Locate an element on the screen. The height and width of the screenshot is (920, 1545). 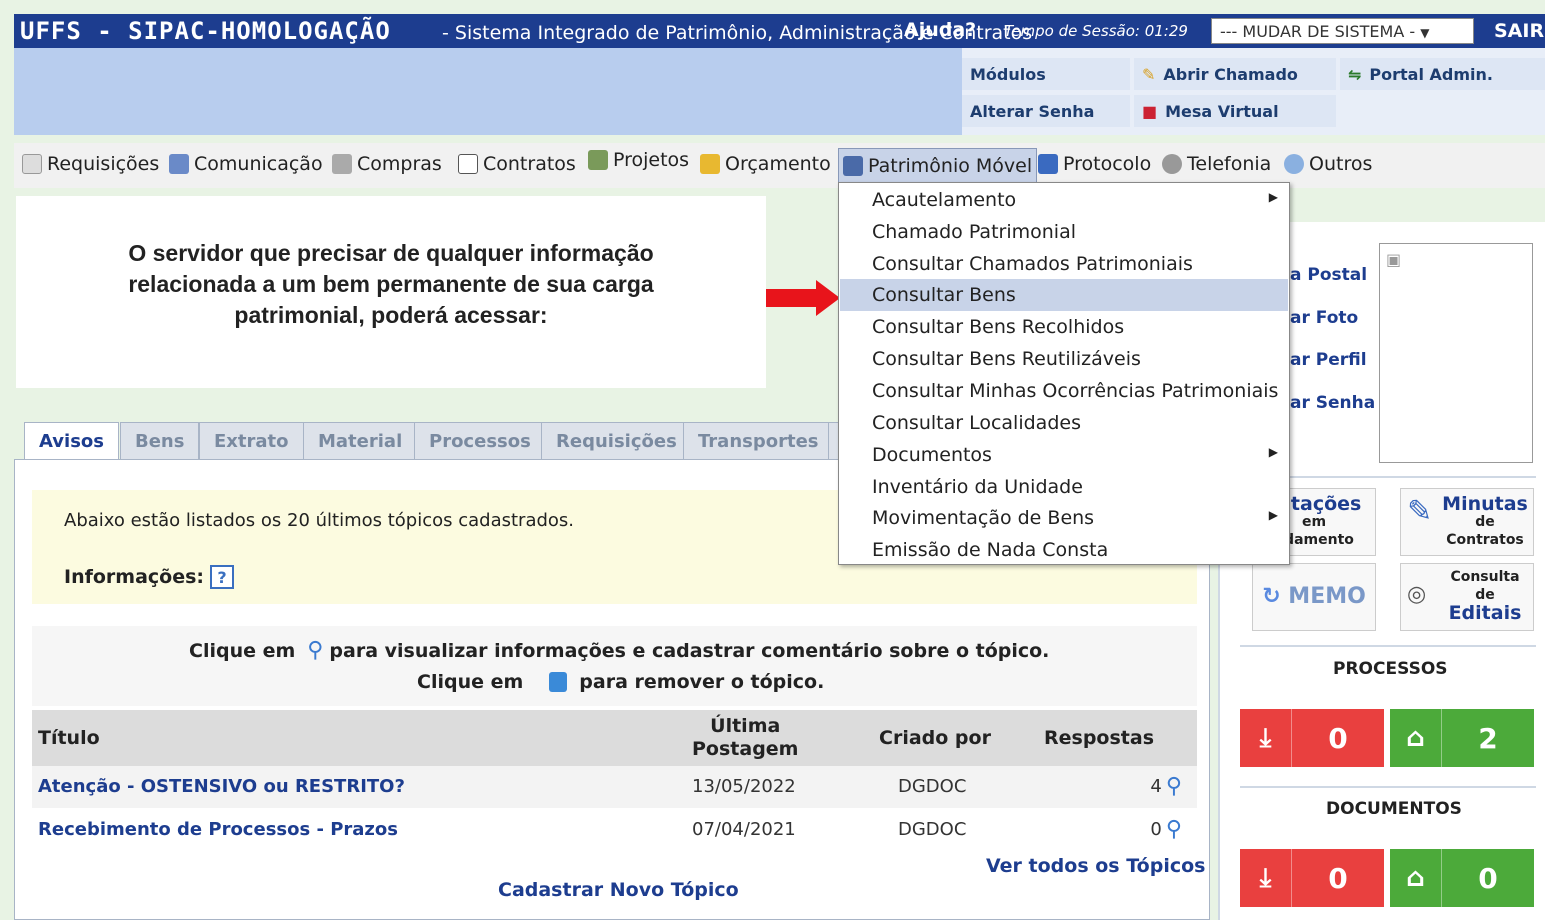
memo-button: ↻ MEMO is located at coordinates (1314, 597).